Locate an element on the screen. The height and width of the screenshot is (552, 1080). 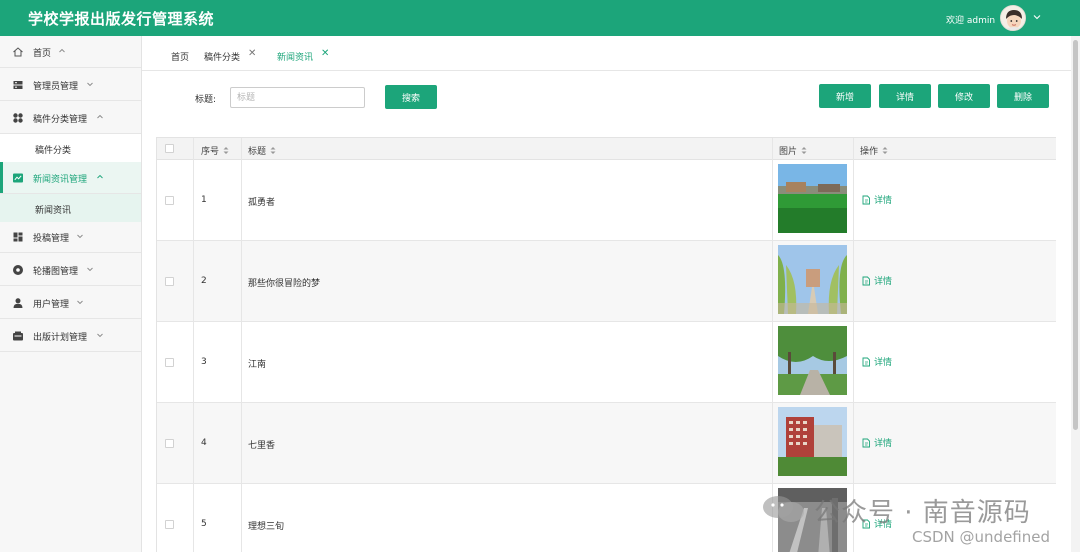
sidebar-item-admin: 管理员管理 is located at coordinates (70, 85).